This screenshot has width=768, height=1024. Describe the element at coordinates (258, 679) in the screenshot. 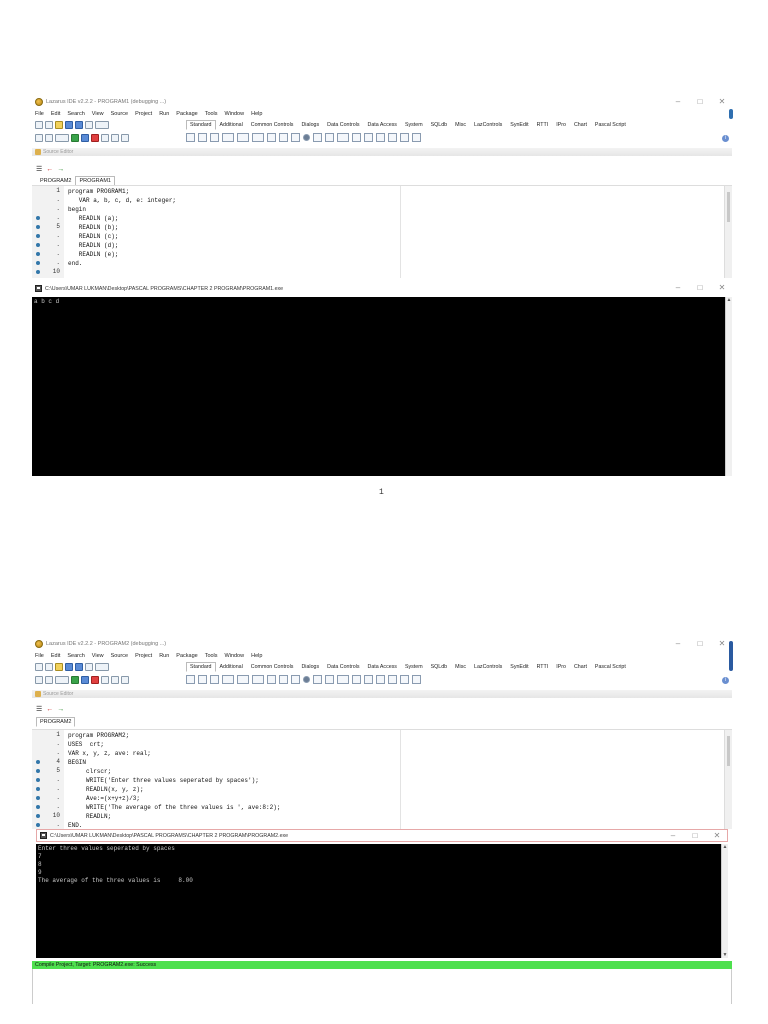

I see `tedit-icon` at that location.